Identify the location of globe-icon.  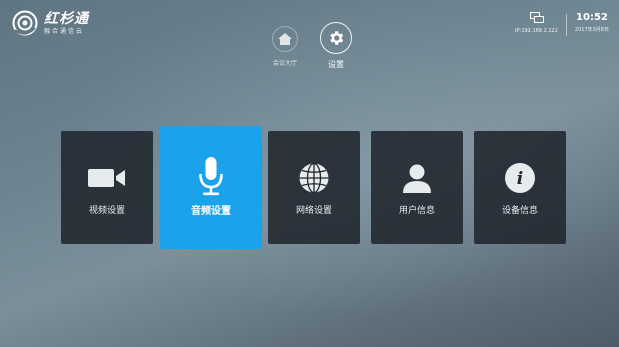
(314, 178).